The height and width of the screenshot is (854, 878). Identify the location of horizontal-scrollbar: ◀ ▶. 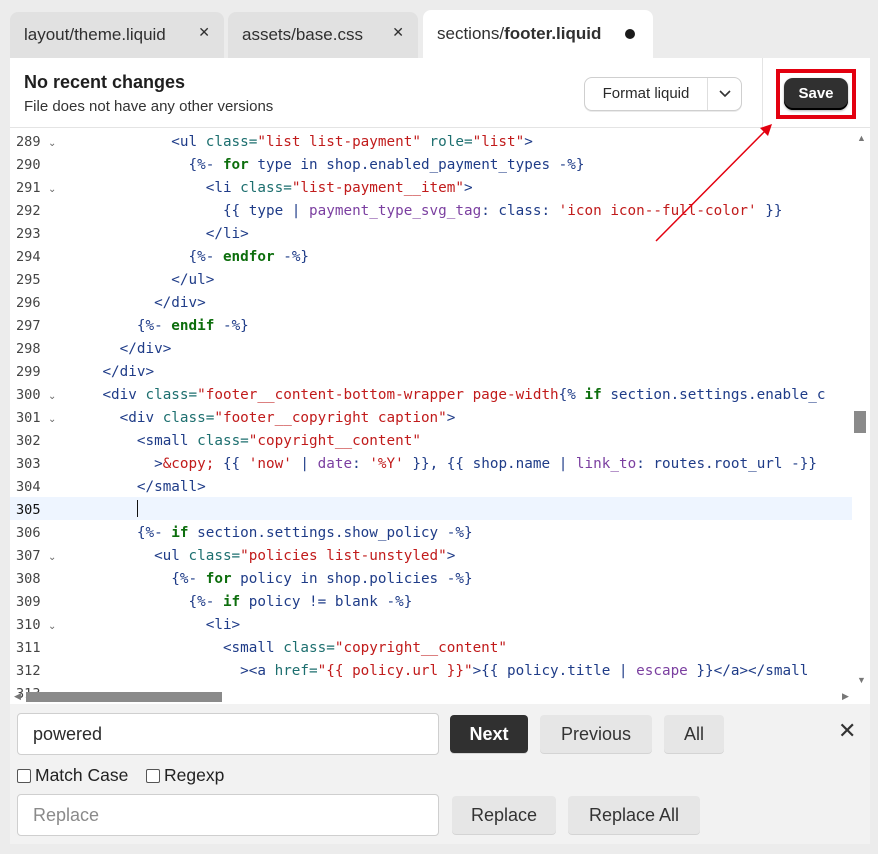
(432, 696).